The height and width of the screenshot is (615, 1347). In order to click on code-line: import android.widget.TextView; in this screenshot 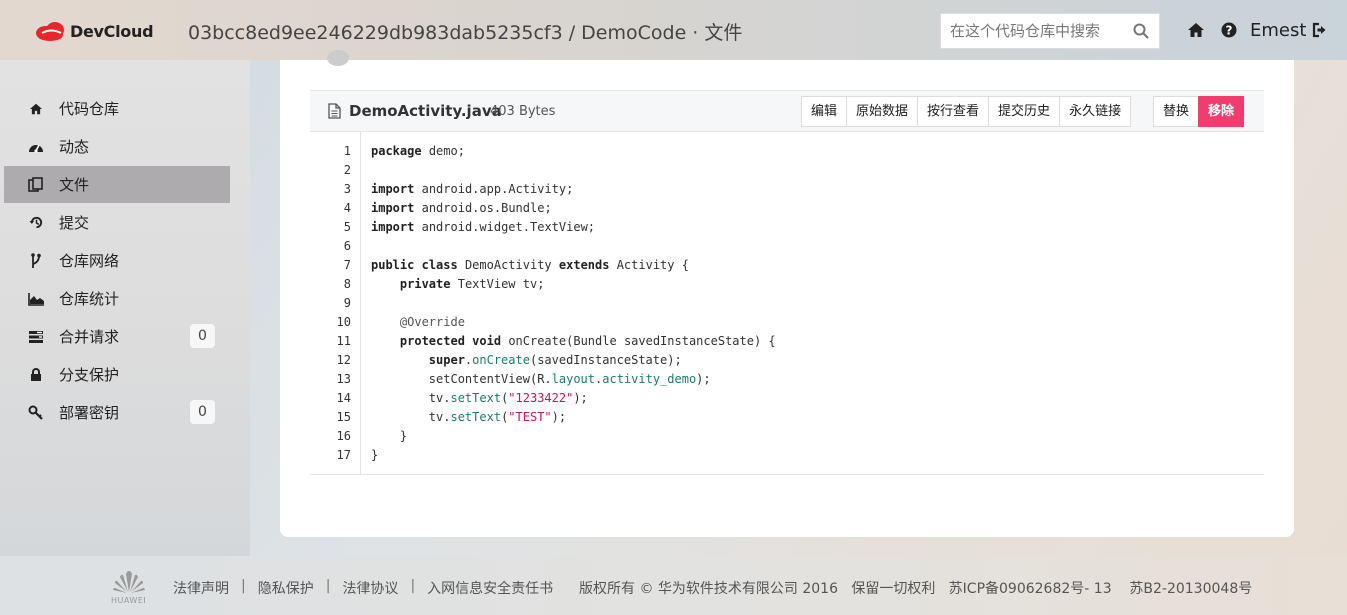, I will do `click(483, 227)`.